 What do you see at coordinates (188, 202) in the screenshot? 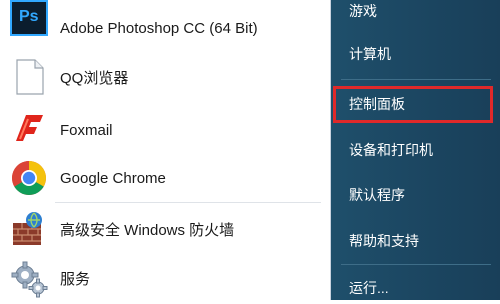
I see `program-list-divider` at bounding box center [188, 202].